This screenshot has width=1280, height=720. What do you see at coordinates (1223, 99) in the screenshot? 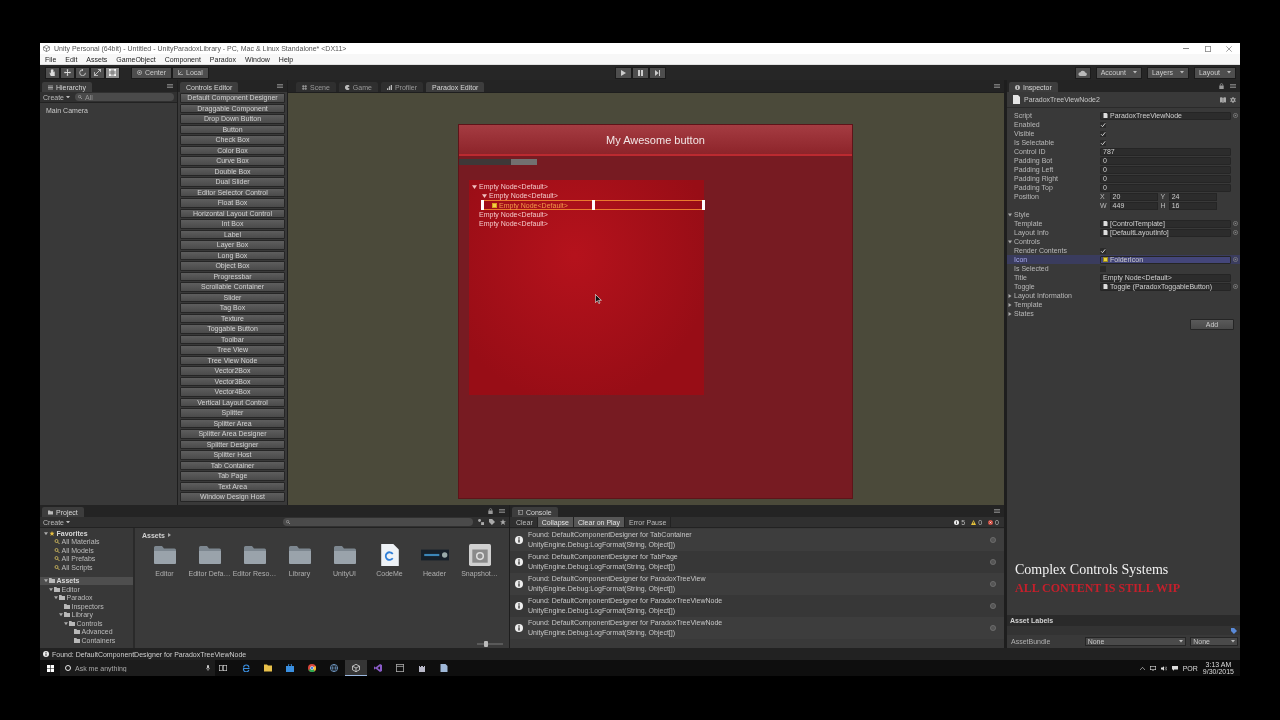
I see `book-icon` at bounding box center [1223, 99].